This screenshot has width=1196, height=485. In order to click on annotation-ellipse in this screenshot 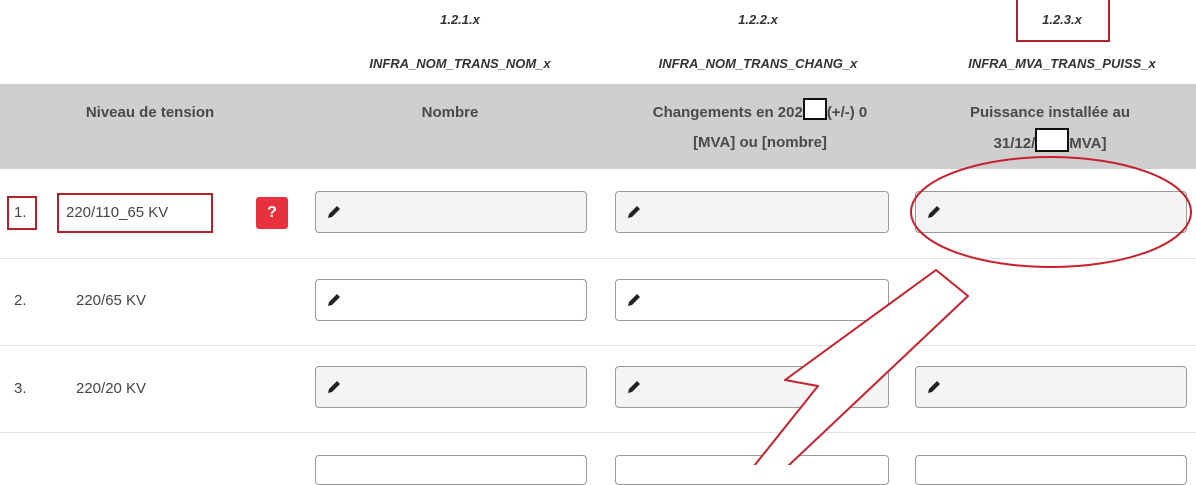, I will do `click(1051, 212)`.